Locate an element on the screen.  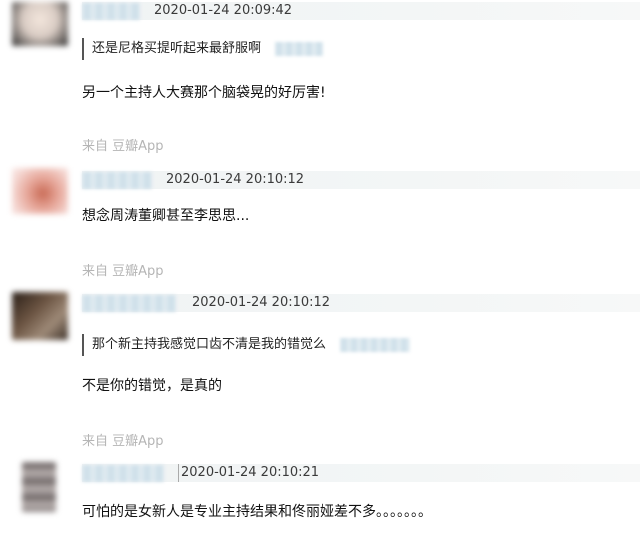
reply-quote: 还是尼格买提听起来最舒服啊 is located at coordinates (203, 49).